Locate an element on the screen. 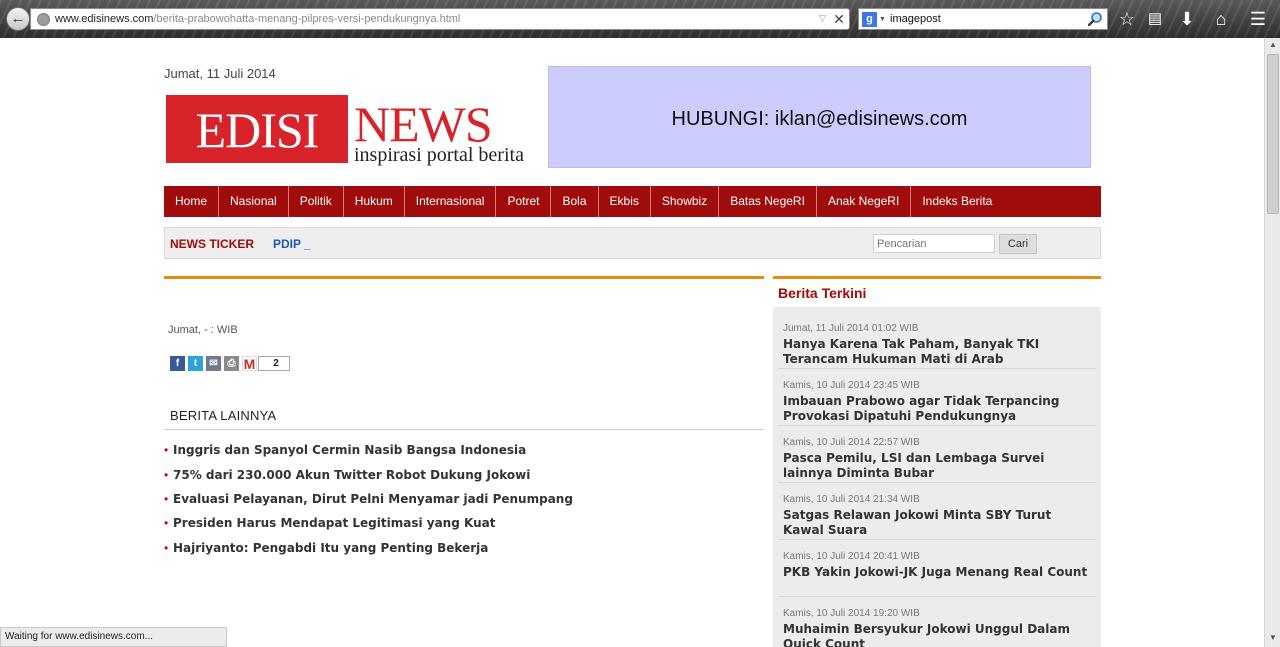  email-icon: ✉ is located at coordinates (213, 363).